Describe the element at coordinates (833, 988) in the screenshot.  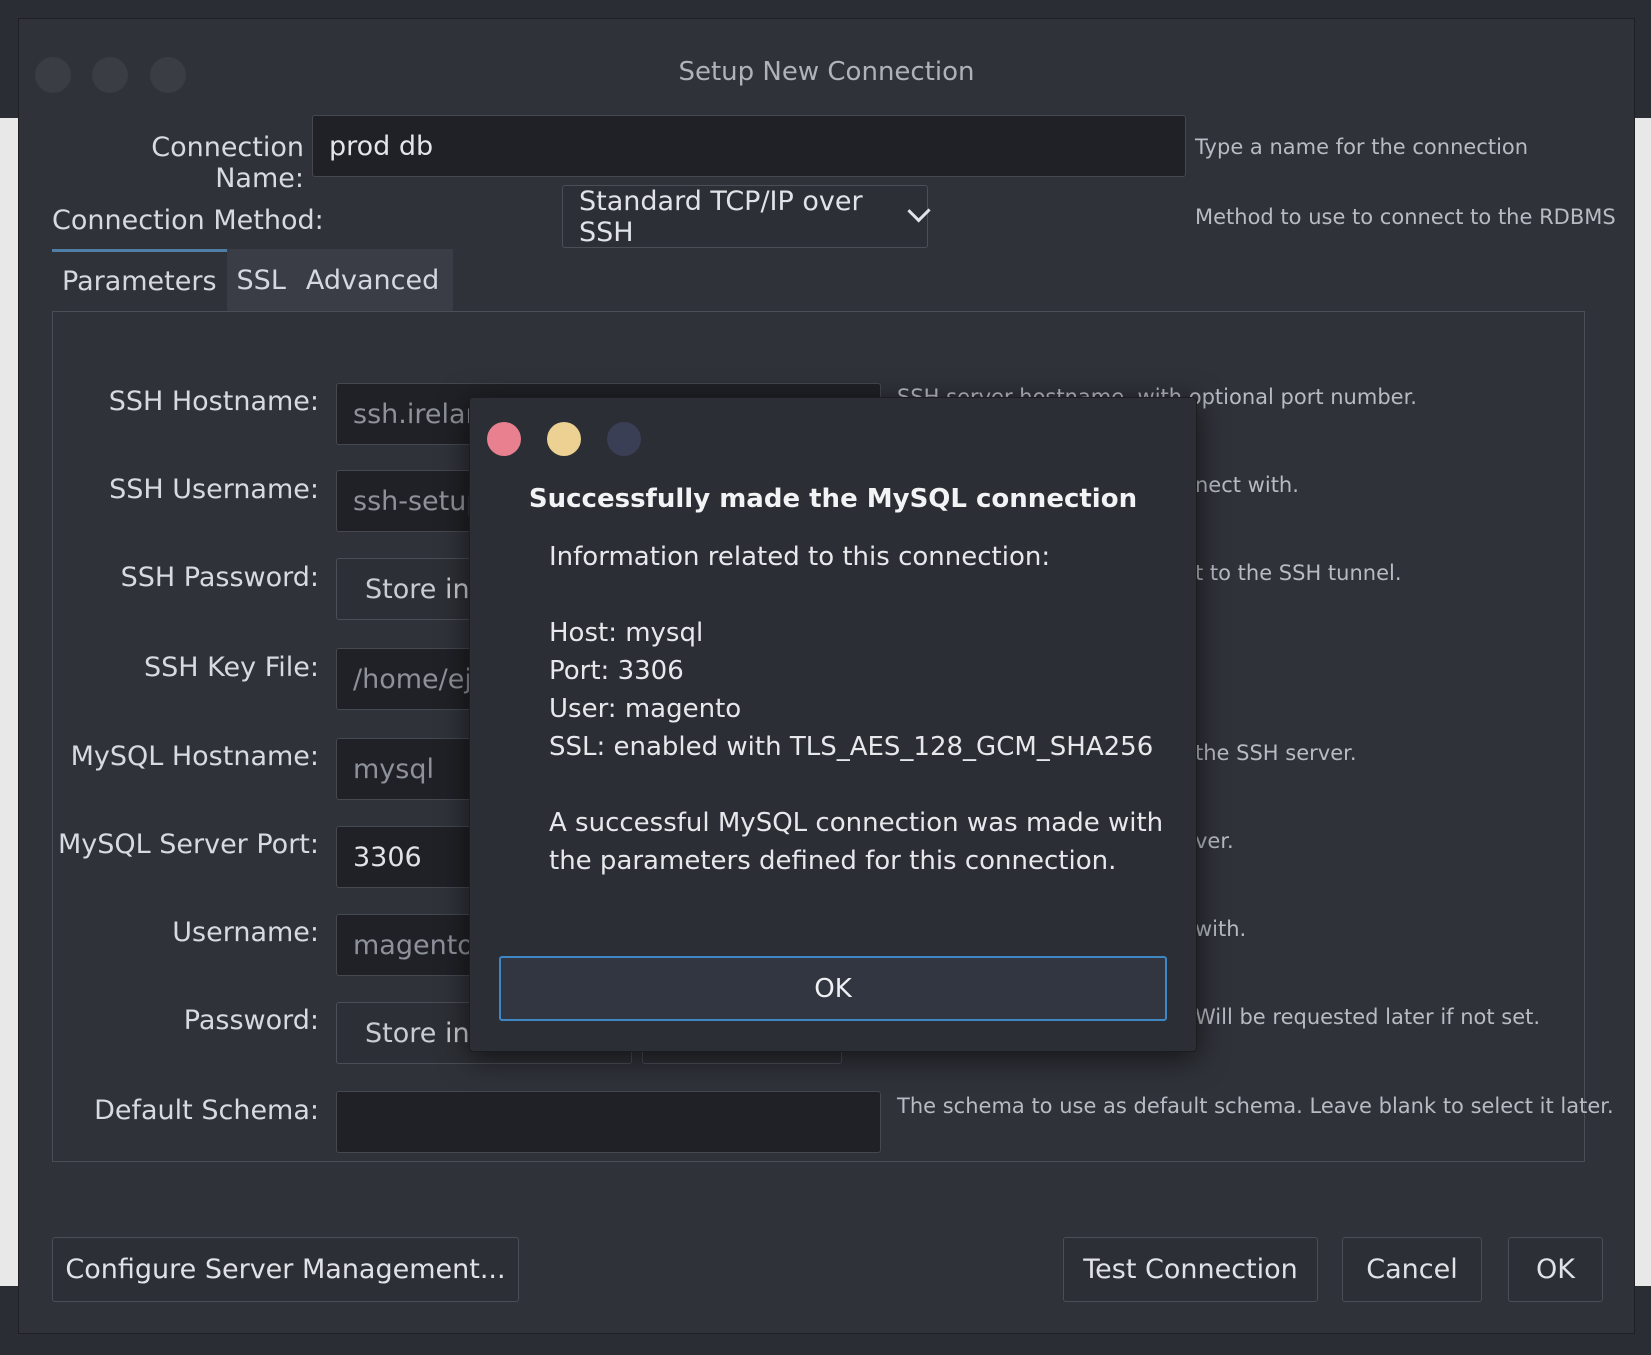
I see `modal-ok-button: OK` at that location.